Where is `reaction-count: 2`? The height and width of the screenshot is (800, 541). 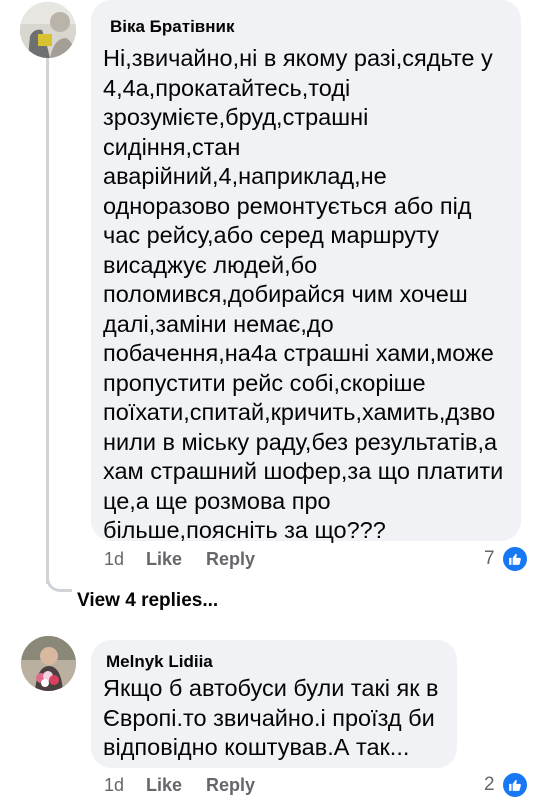 reaction-count: 2 is located at coordinates (489, 785).